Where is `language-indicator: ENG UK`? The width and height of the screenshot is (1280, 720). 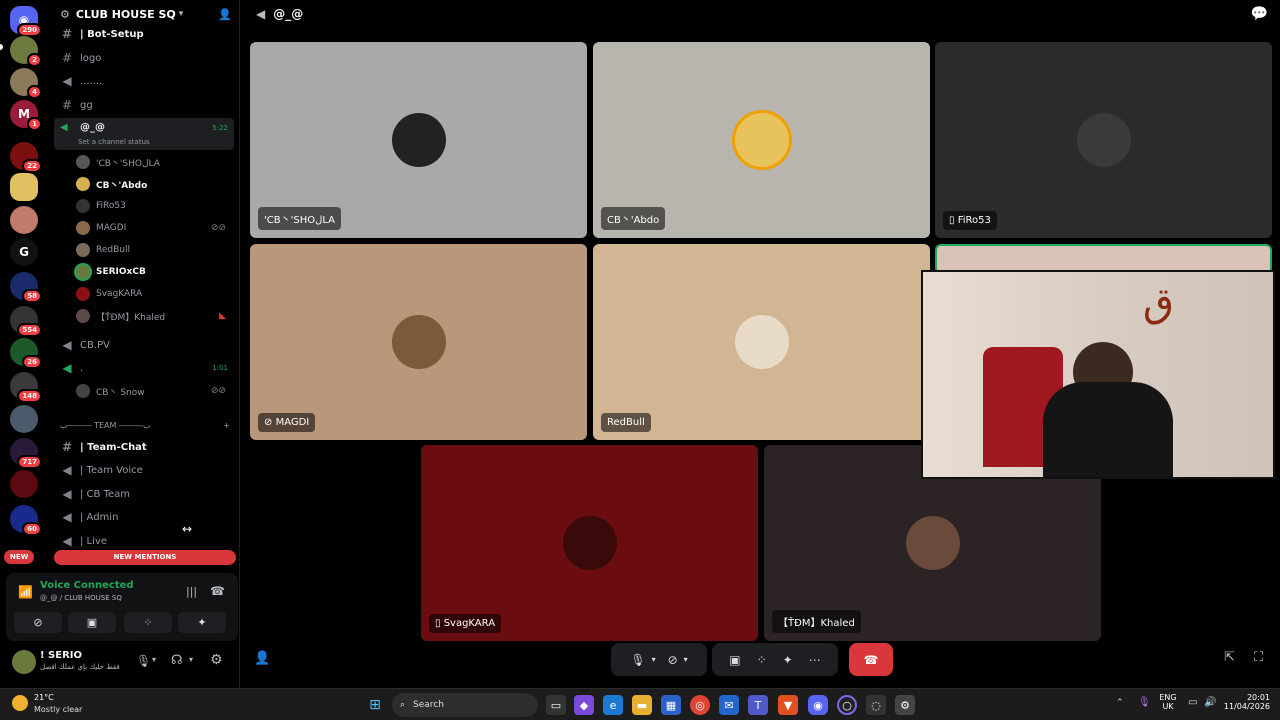
language-indicator: ENG UK is located at coordinates (1168, 702).